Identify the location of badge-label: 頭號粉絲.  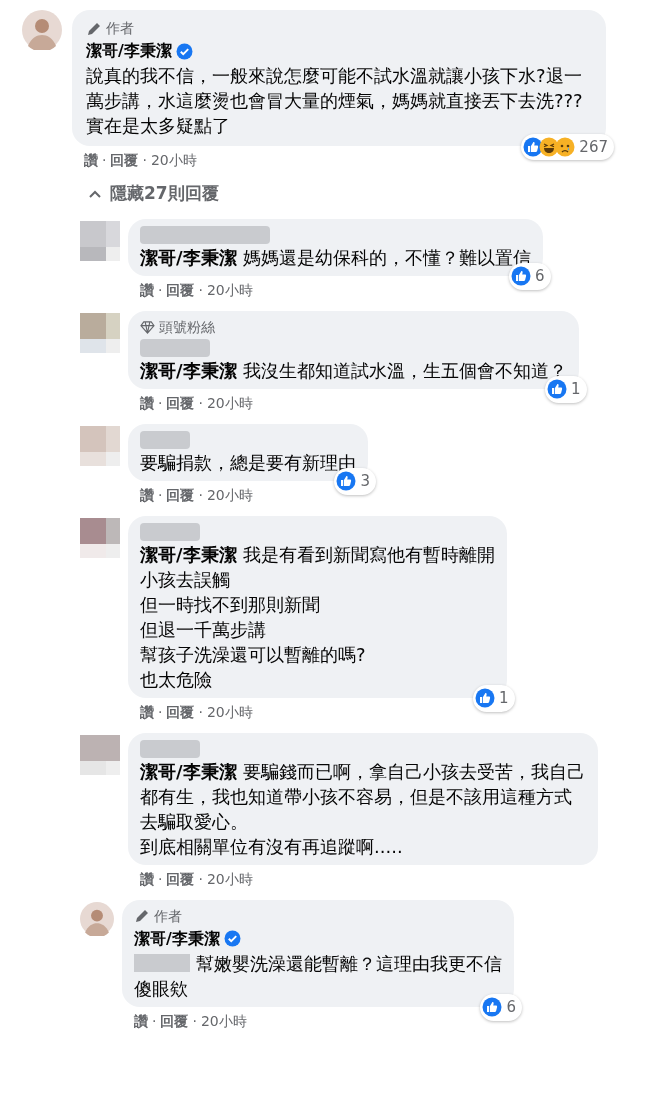
(187, 327).